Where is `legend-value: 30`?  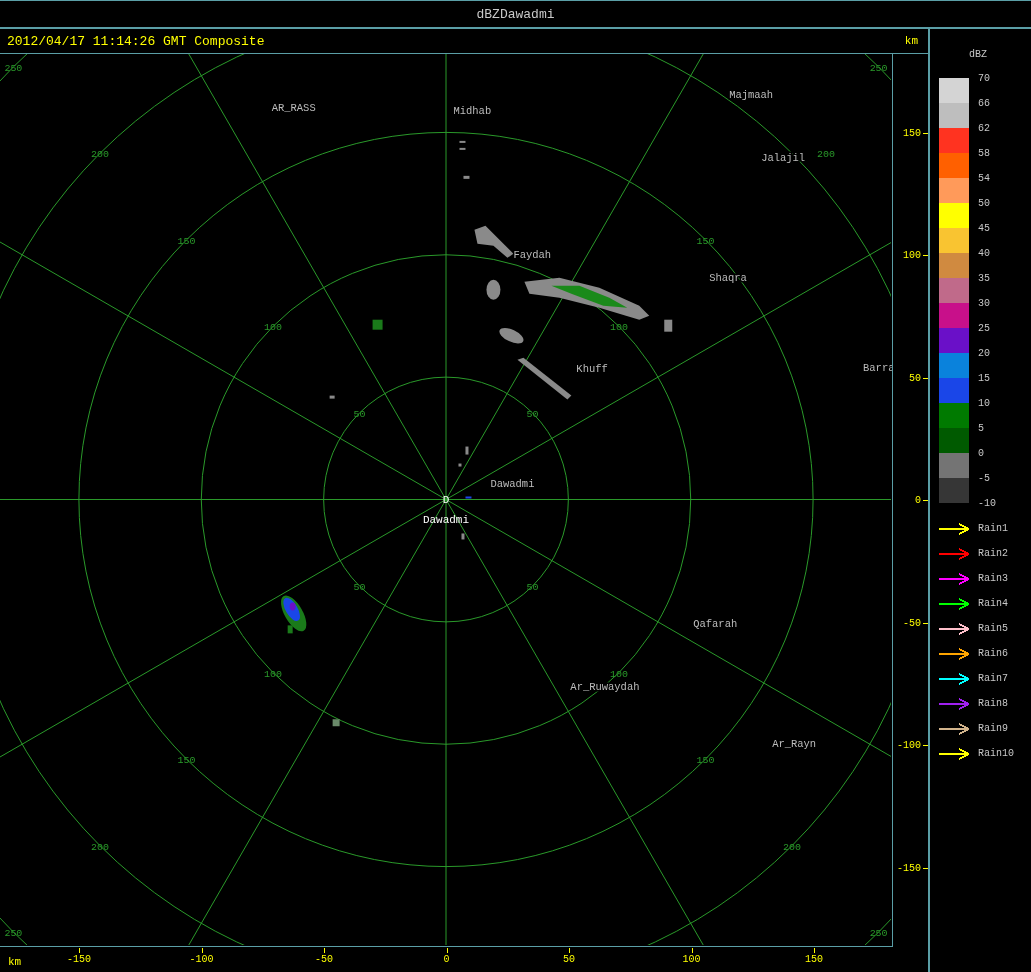 legend-value: 30 is located at coordinates (984, 304).